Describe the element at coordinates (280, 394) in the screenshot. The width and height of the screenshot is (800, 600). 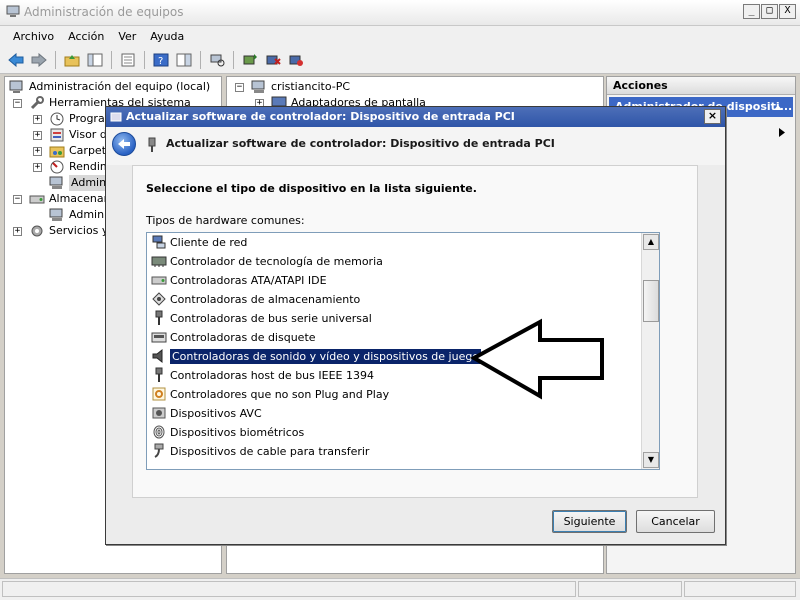
I see `list-item-label: Controladores que no son Plug and Play` at that location.